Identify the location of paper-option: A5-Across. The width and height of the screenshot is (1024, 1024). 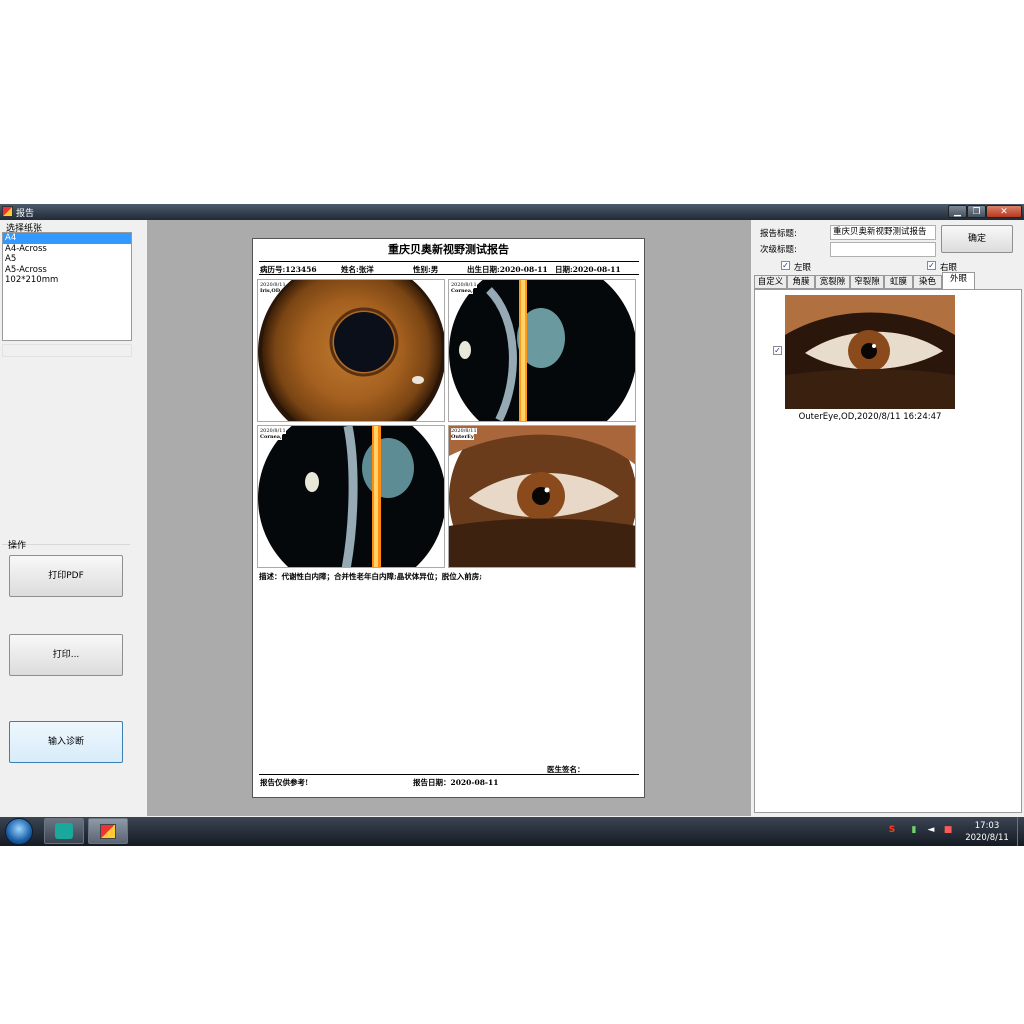
(67, 270).